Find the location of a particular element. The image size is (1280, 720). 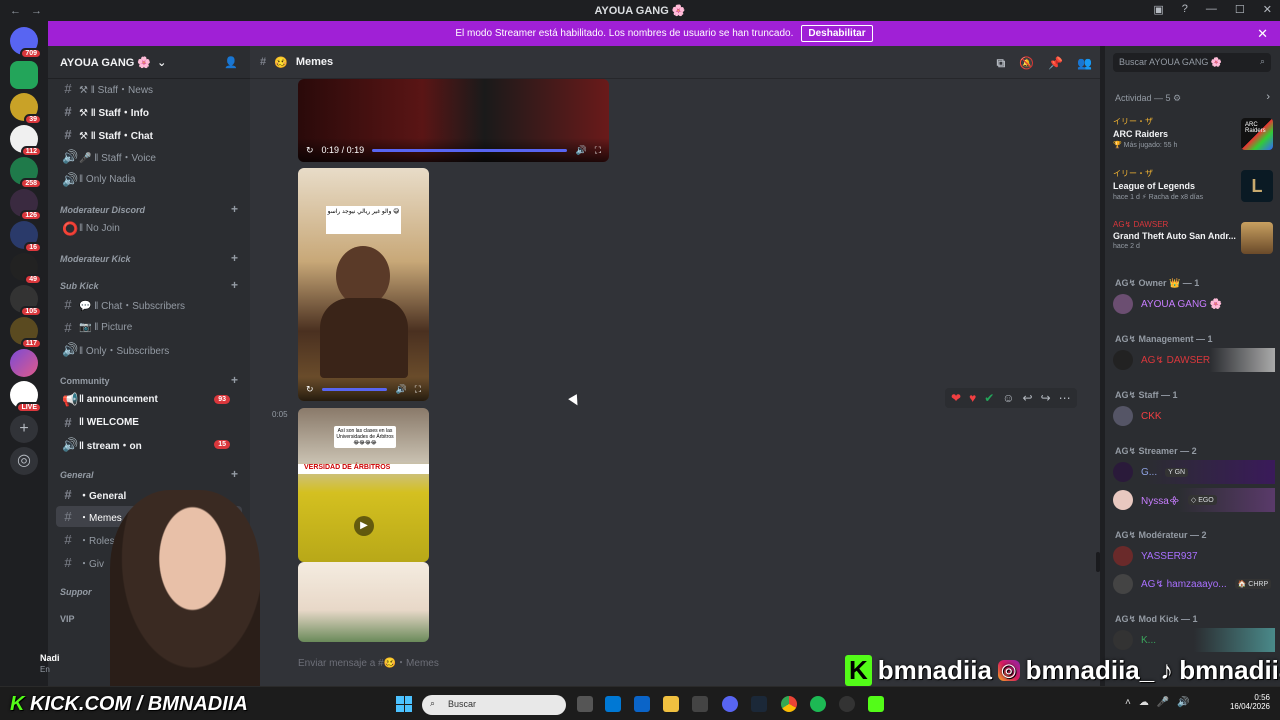

server-header: AYOUA GANG 🌸 ⌄ 👤 is located at coordinates (149, 62).